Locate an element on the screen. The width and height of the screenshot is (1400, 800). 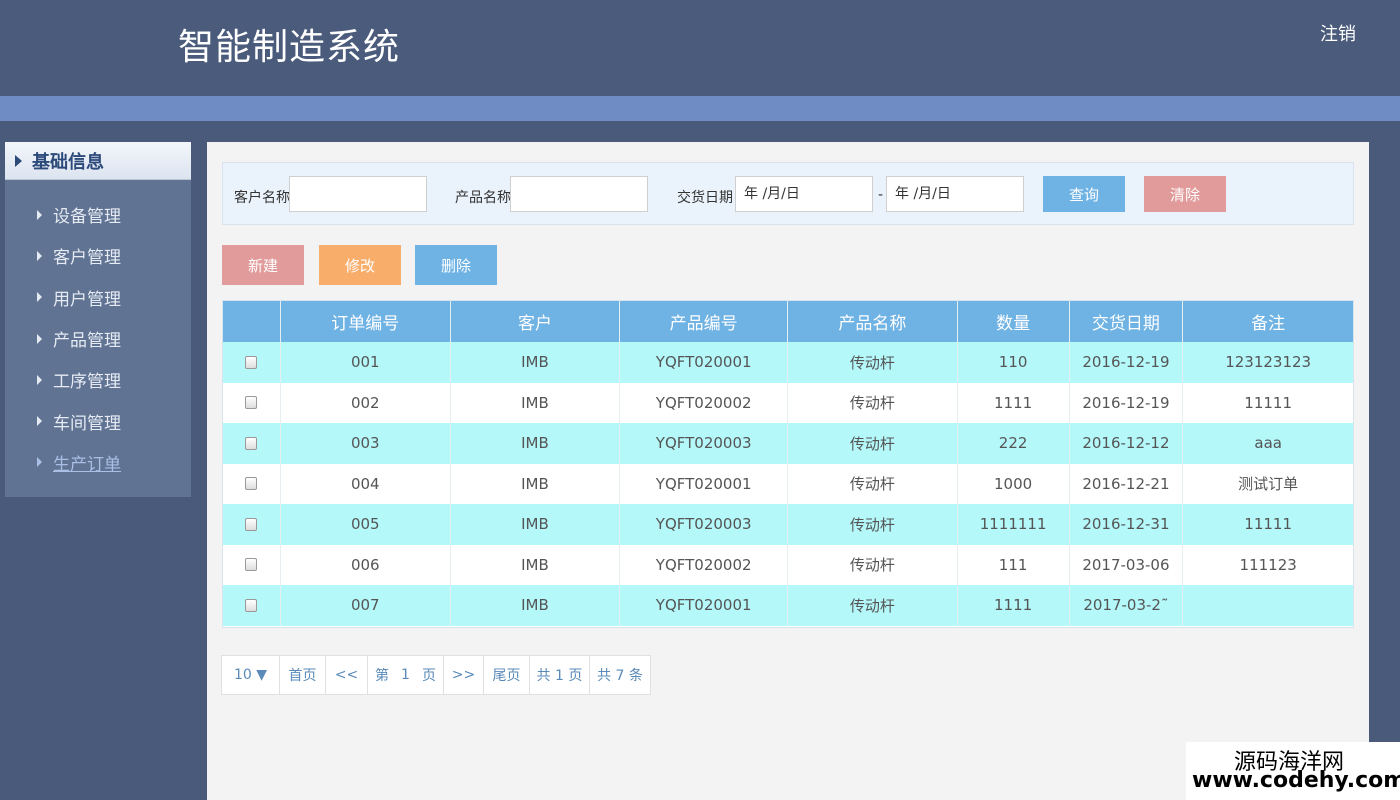
current-page-indicator: 第 1 页 is located at coordinates (406, 675).